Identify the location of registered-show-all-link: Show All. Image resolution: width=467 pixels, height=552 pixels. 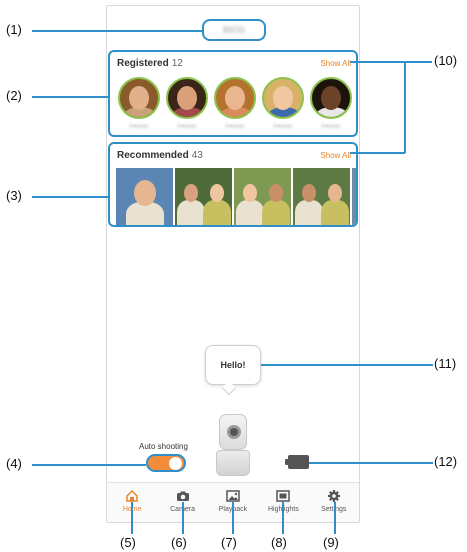
(335, 63).